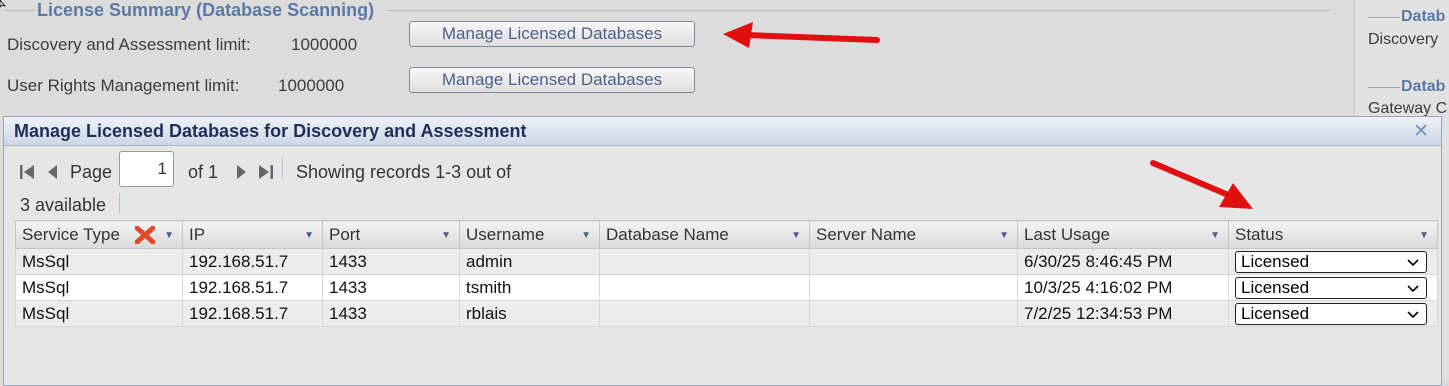  What do you see at coordinates (52, 172) in the screenshot?
I see `prev-page-icon` at bounding box center [52, 172].